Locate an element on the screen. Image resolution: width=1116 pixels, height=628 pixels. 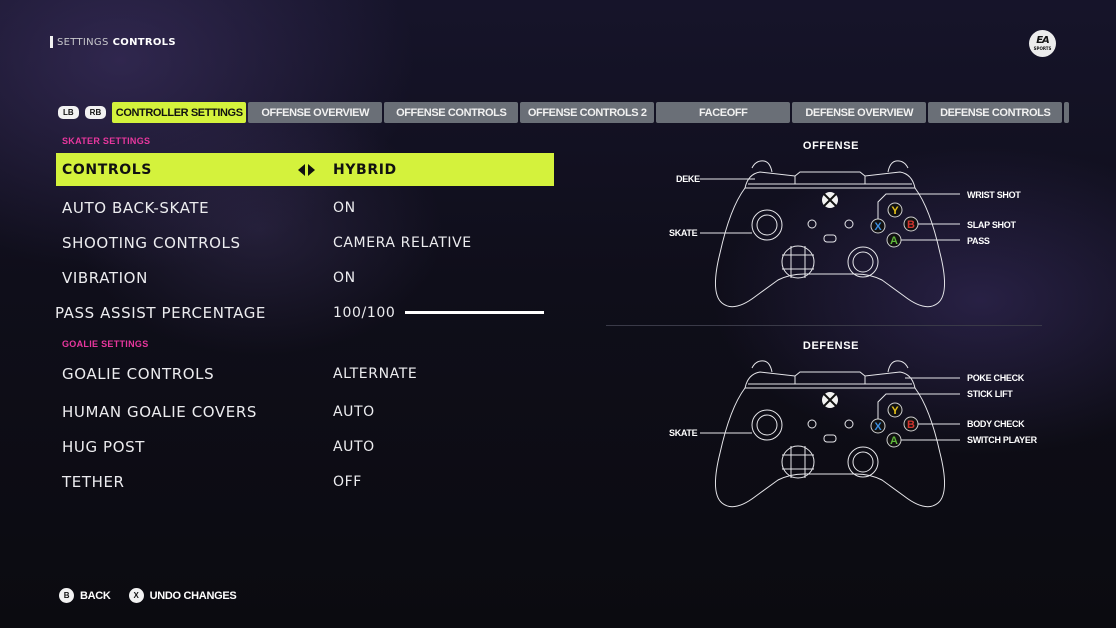
defense-diagram-title: DEFENSE is located at coordinates (831, 346).